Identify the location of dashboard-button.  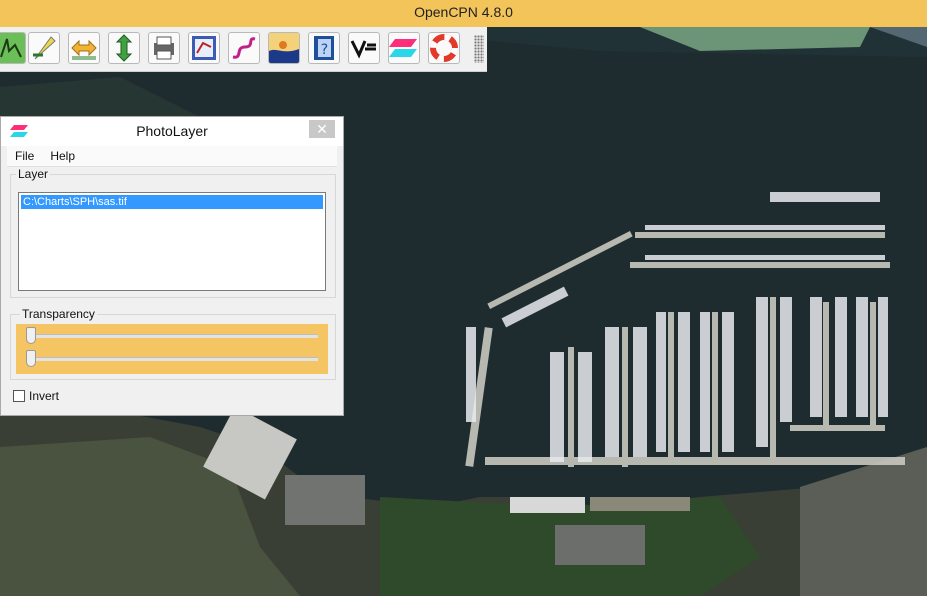
(364, 48).